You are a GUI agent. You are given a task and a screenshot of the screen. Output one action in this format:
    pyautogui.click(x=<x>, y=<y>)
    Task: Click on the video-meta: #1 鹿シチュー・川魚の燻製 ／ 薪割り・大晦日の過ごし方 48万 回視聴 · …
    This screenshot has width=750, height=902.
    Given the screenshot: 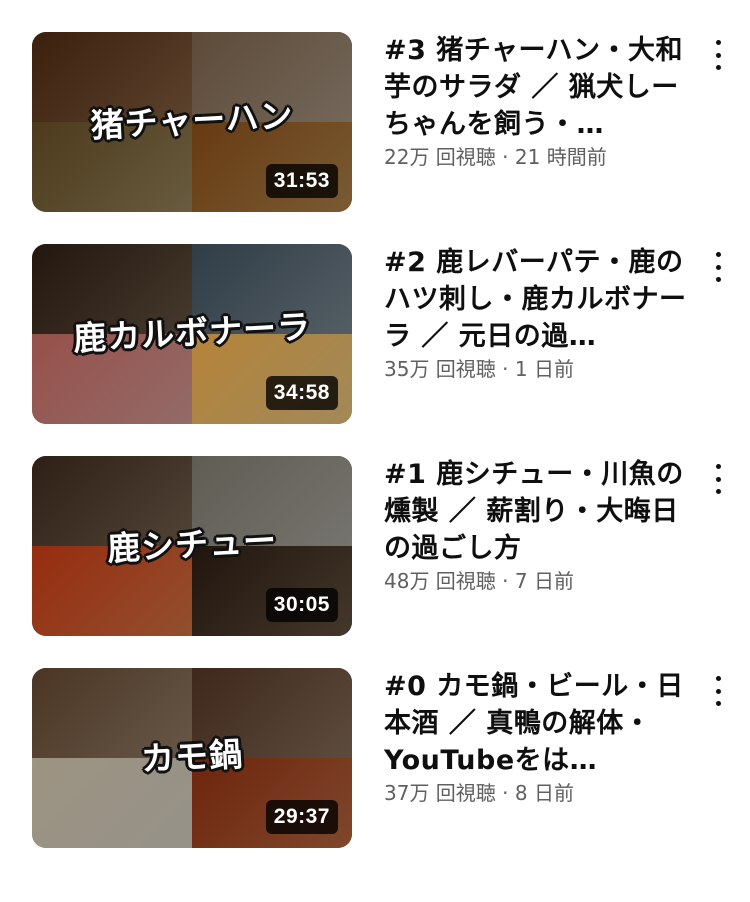 What is the action you would take?
    pyautogui.click(x=539, y=525)
    